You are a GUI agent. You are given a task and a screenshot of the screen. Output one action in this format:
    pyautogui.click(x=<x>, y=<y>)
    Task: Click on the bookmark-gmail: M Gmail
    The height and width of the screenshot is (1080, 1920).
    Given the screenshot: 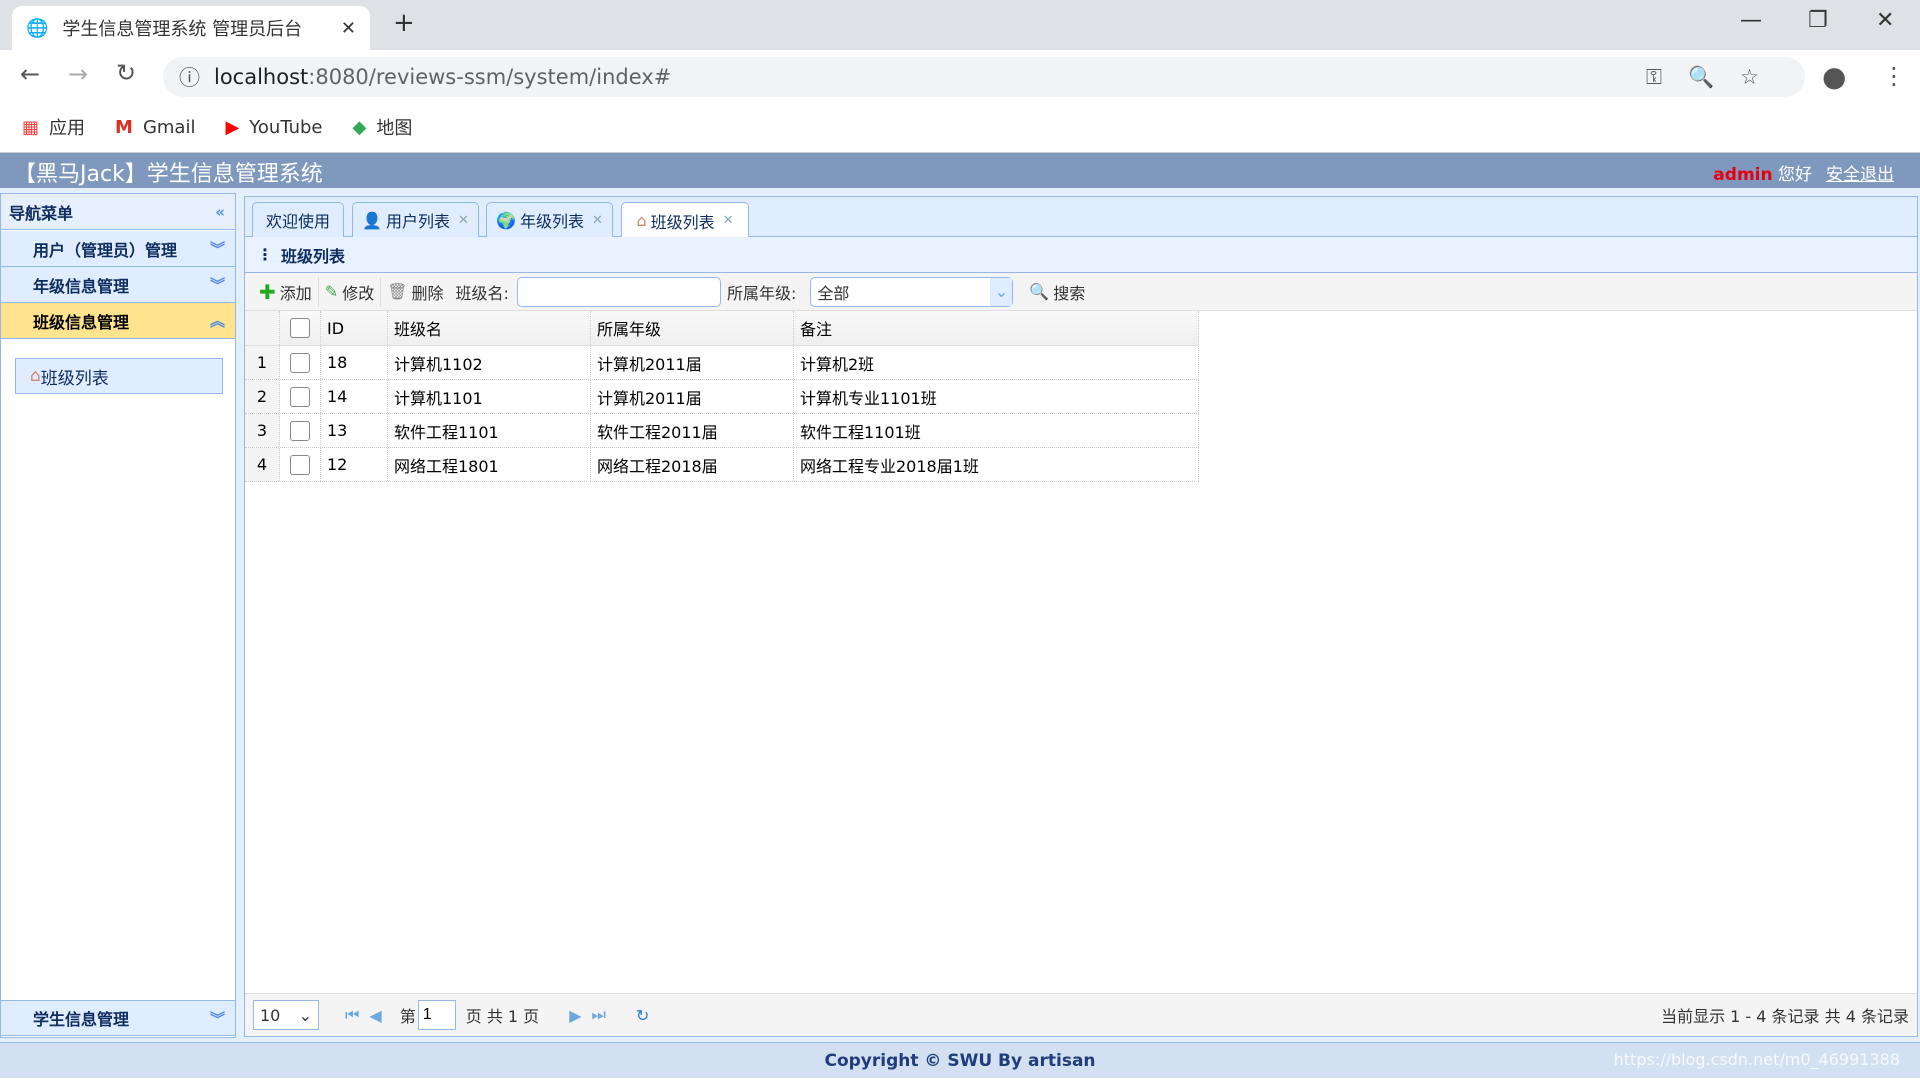 What is the action you would take?
    pyautogui.click(x=155, y=127)
    